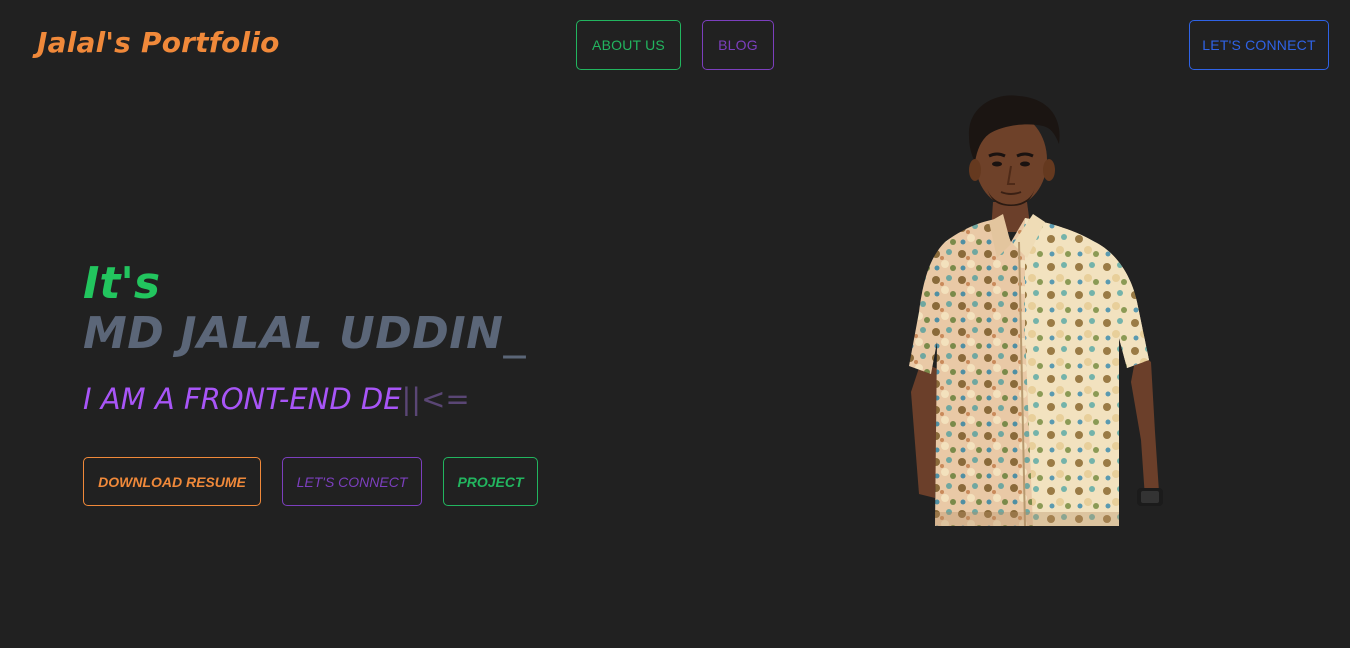 This screenshot has width=1350, height=648. I want to click on hero-name-cursor: _, so click(514, 333).